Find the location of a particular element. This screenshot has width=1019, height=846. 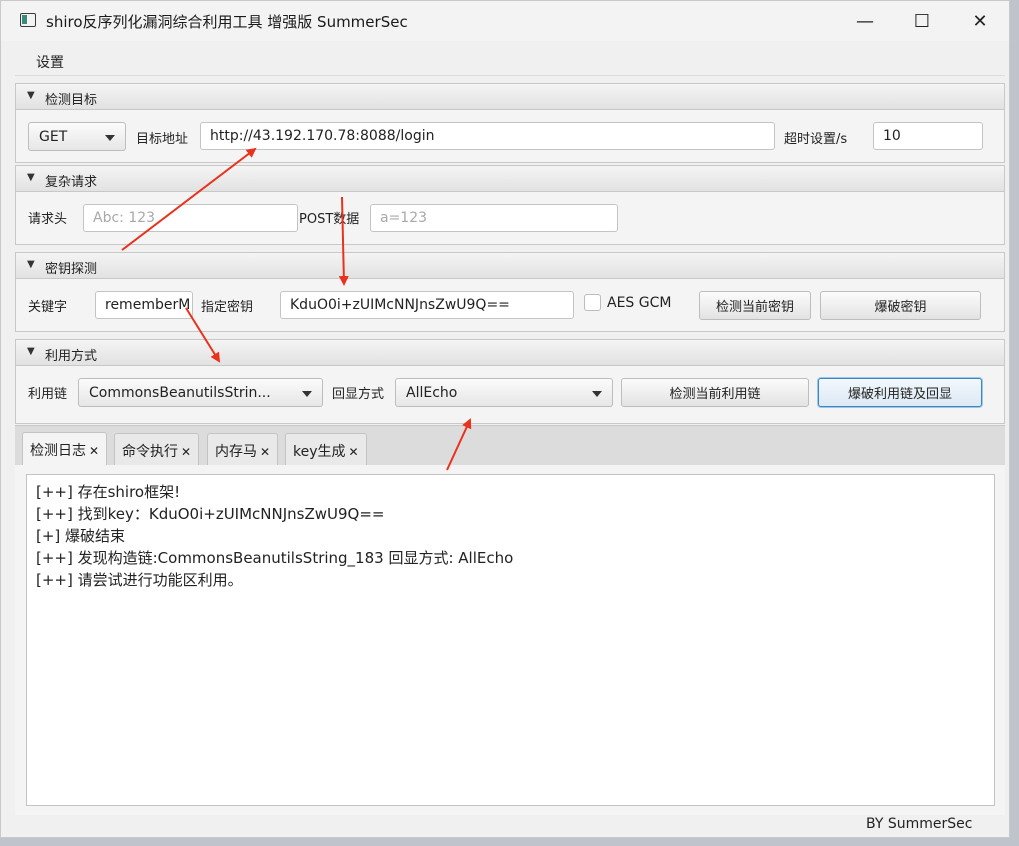

tab-command-exec: 命令执行 ✕ is located at coordinates (157, 449).